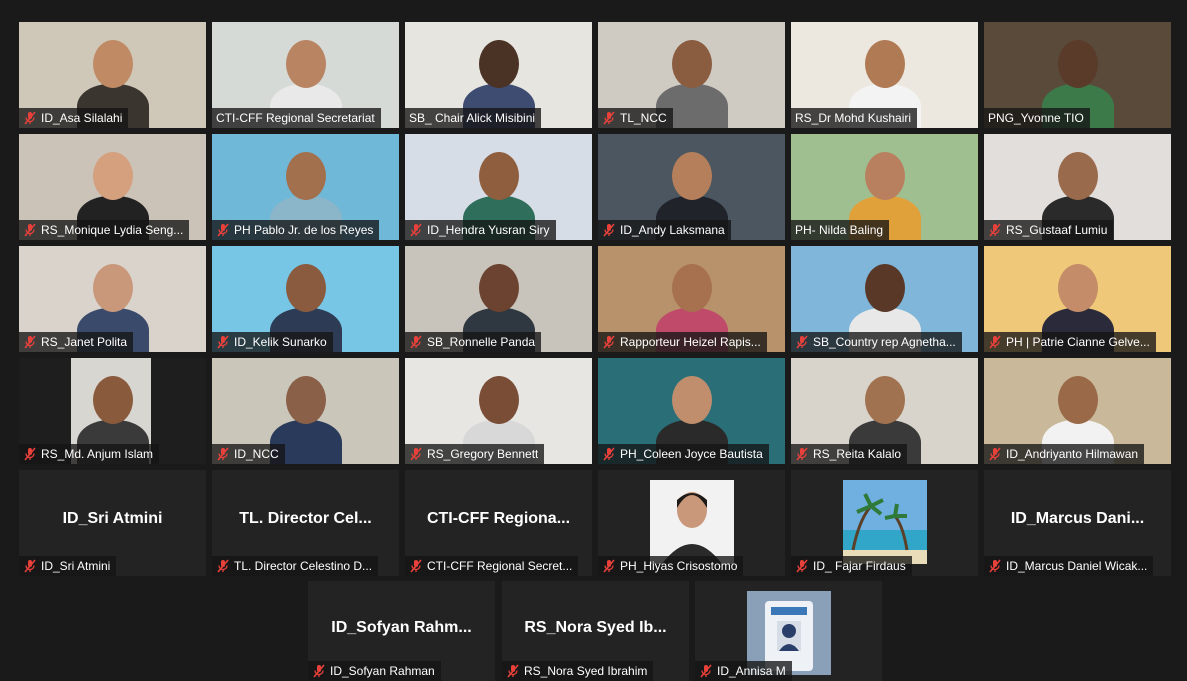 The width and height of the screenshot is (1187, 681). I want to click on participant-name-label: SB_ Chair Alick Misibini, so click(473, 118).